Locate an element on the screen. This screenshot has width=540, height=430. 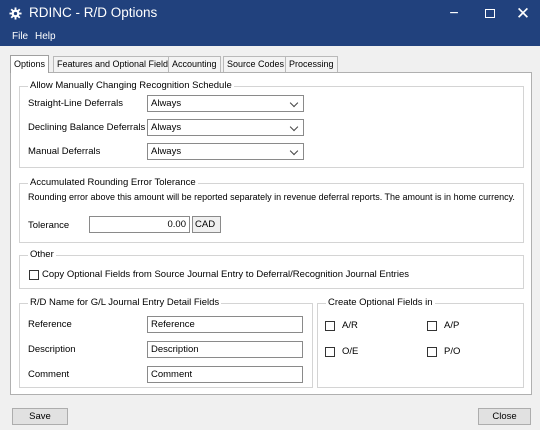
comment-label: Comment is located at coordinates (49, 374).